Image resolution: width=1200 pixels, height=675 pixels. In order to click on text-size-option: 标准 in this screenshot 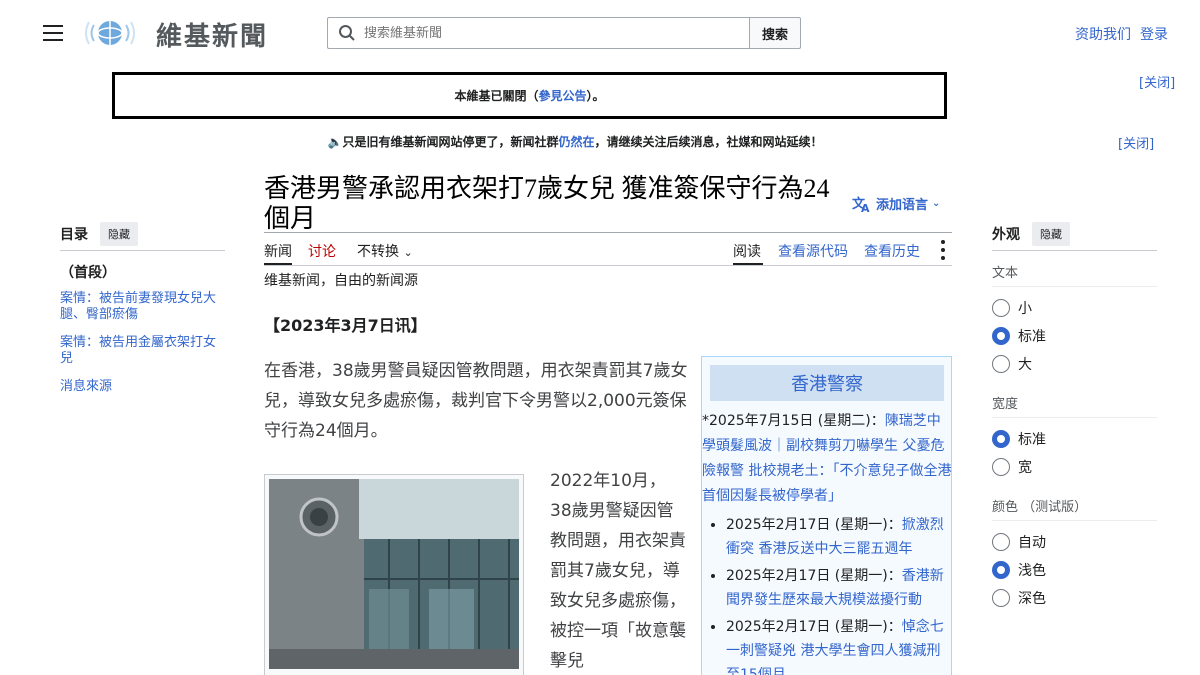, I will do `click(1019, 336)`.